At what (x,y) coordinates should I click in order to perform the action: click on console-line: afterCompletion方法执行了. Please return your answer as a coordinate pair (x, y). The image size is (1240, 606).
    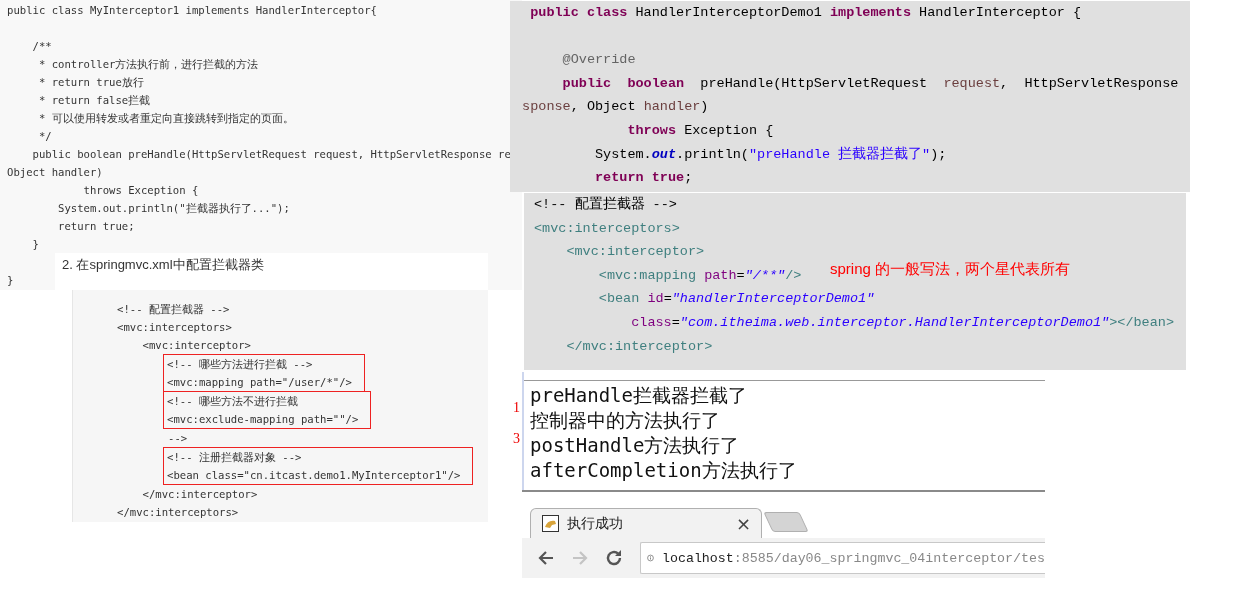
    Looking at the image, I should click on (663, 470).